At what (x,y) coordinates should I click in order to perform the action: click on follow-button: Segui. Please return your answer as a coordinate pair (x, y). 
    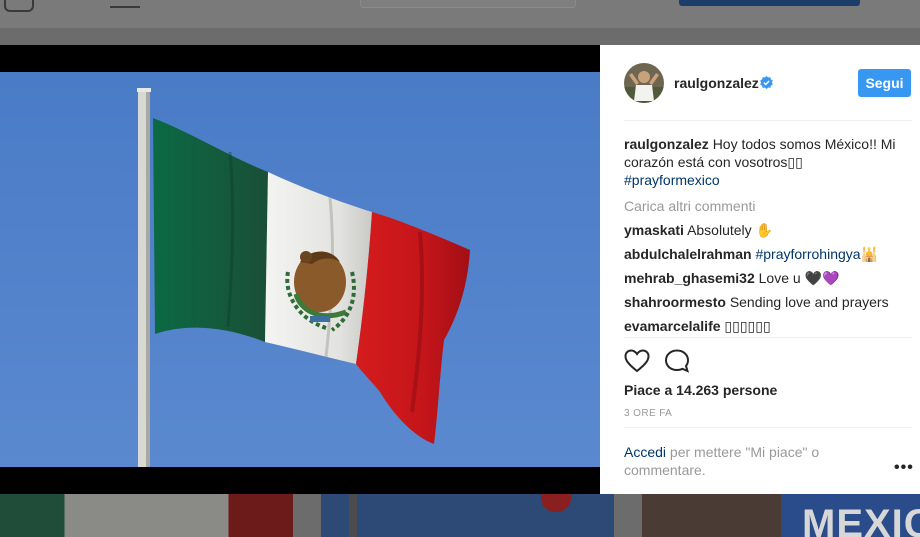
    Looking at the image, I should click on (884, 83).